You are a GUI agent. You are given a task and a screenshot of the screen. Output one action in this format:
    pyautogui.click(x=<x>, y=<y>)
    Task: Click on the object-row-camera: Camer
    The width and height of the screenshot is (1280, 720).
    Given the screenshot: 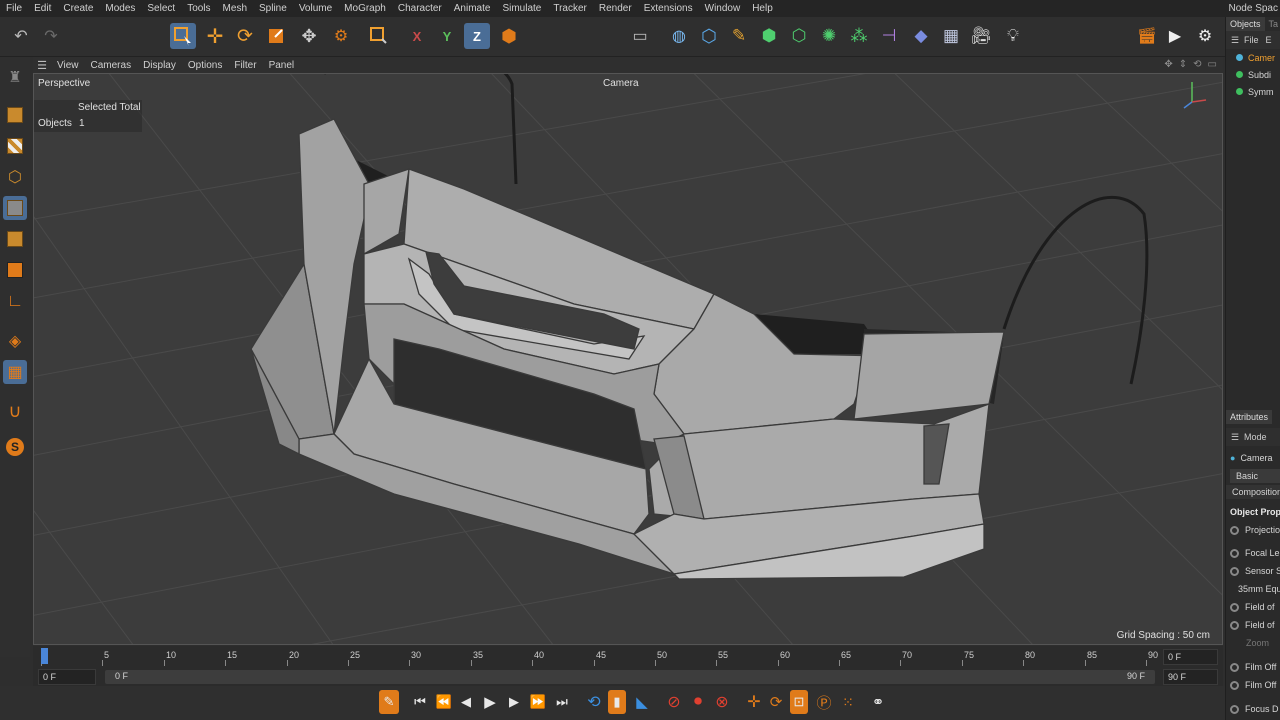 What is the action you would take?
    pyautogui.click(x=1253, y=57)
    